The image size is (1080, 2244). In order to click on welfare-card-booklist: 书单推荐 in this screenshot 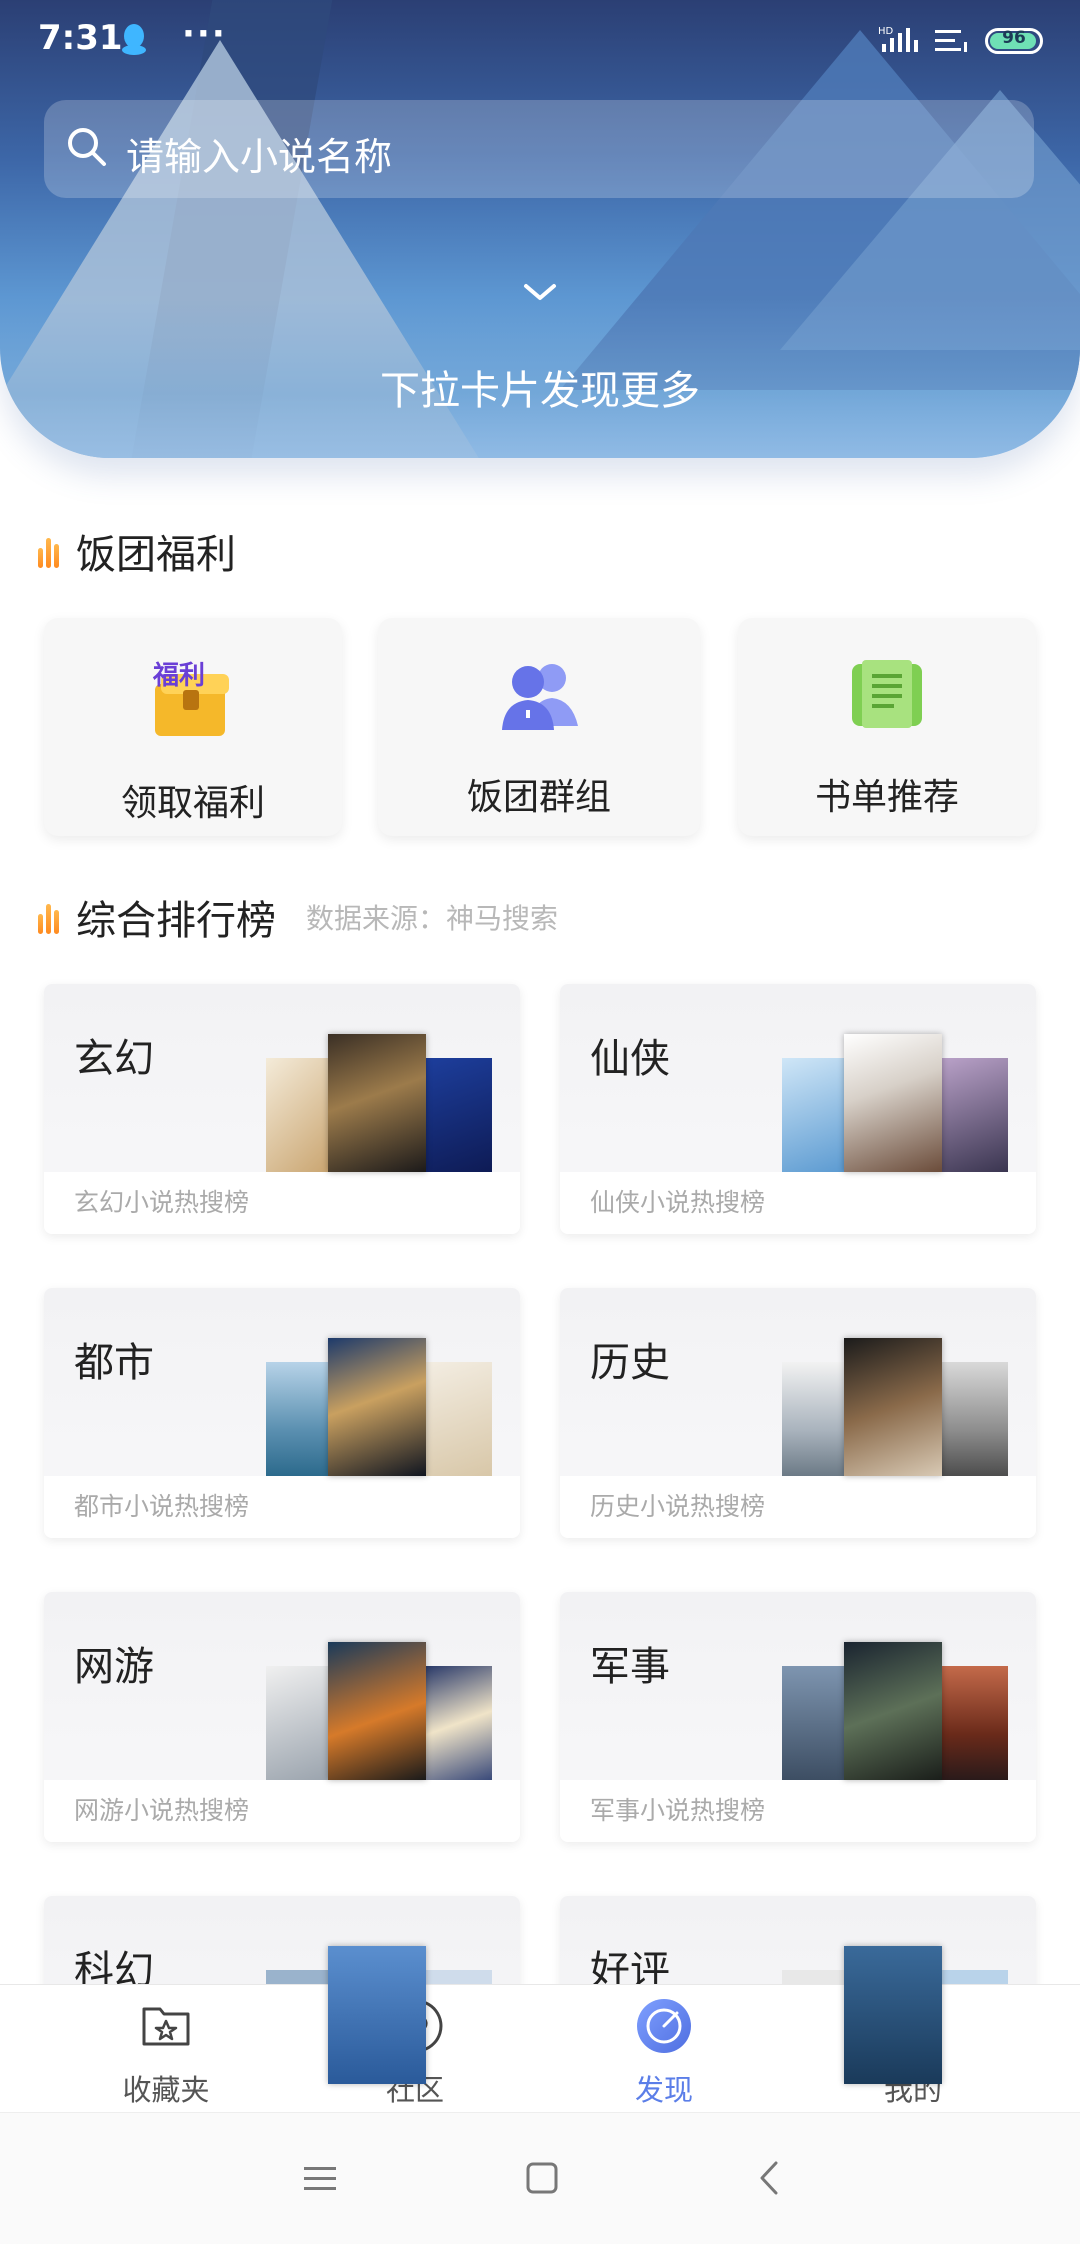, I will do `click(887, 727)`.